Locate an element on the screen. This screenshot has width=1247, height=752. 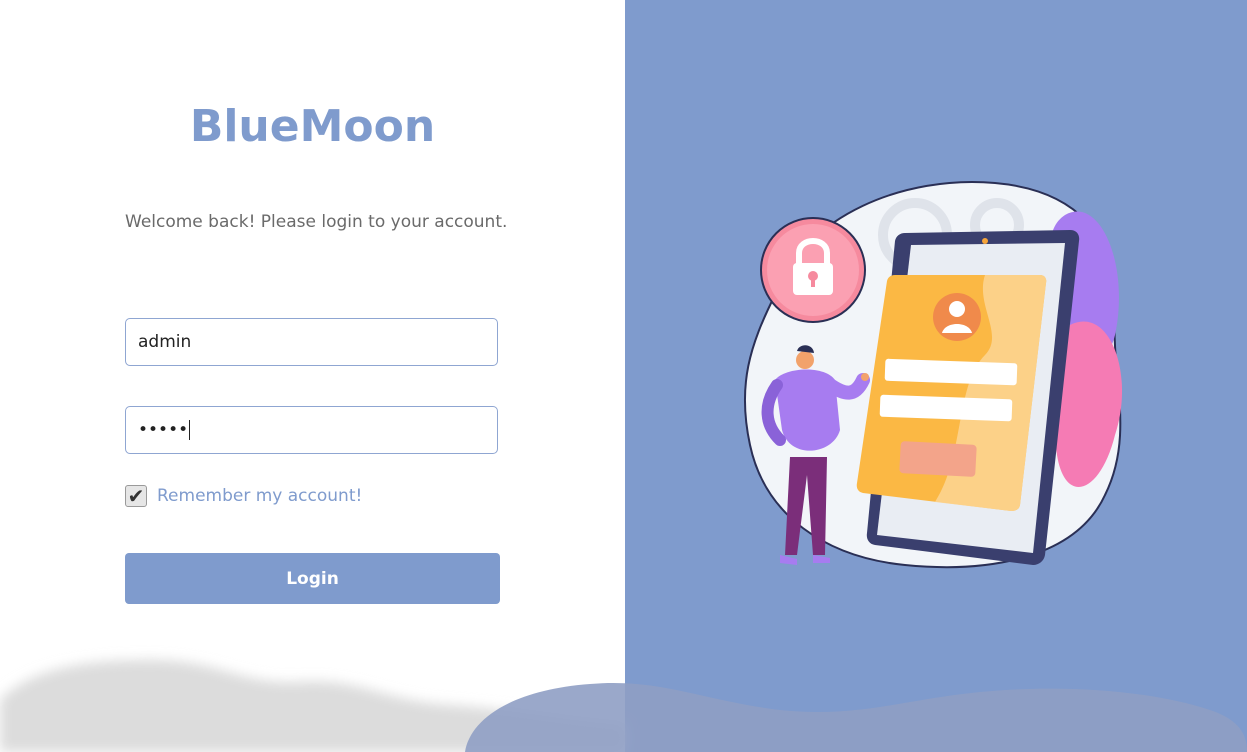
password-input: ••••• is located at coordinates (311, 430).